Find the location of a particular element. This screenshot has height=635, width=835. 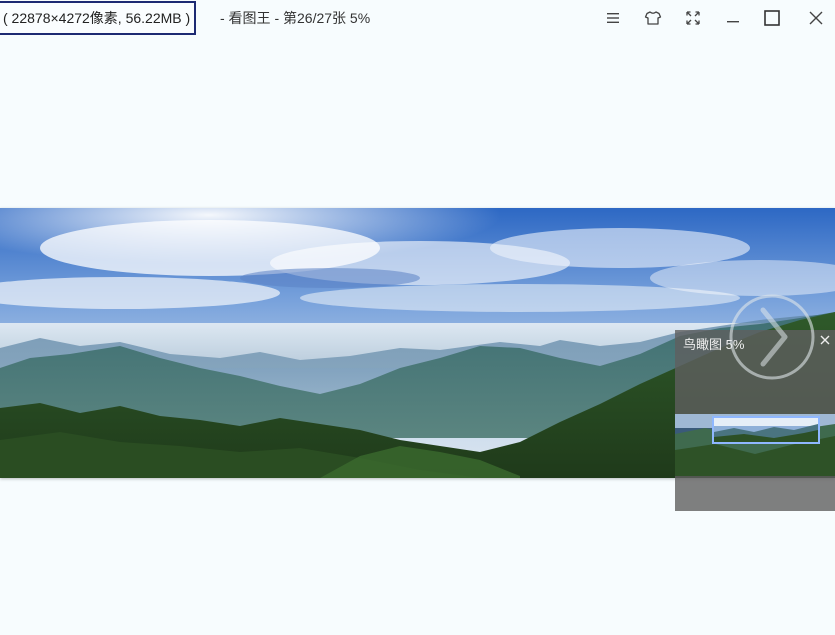

fullscreen-button is located at coordinates (693, 18).